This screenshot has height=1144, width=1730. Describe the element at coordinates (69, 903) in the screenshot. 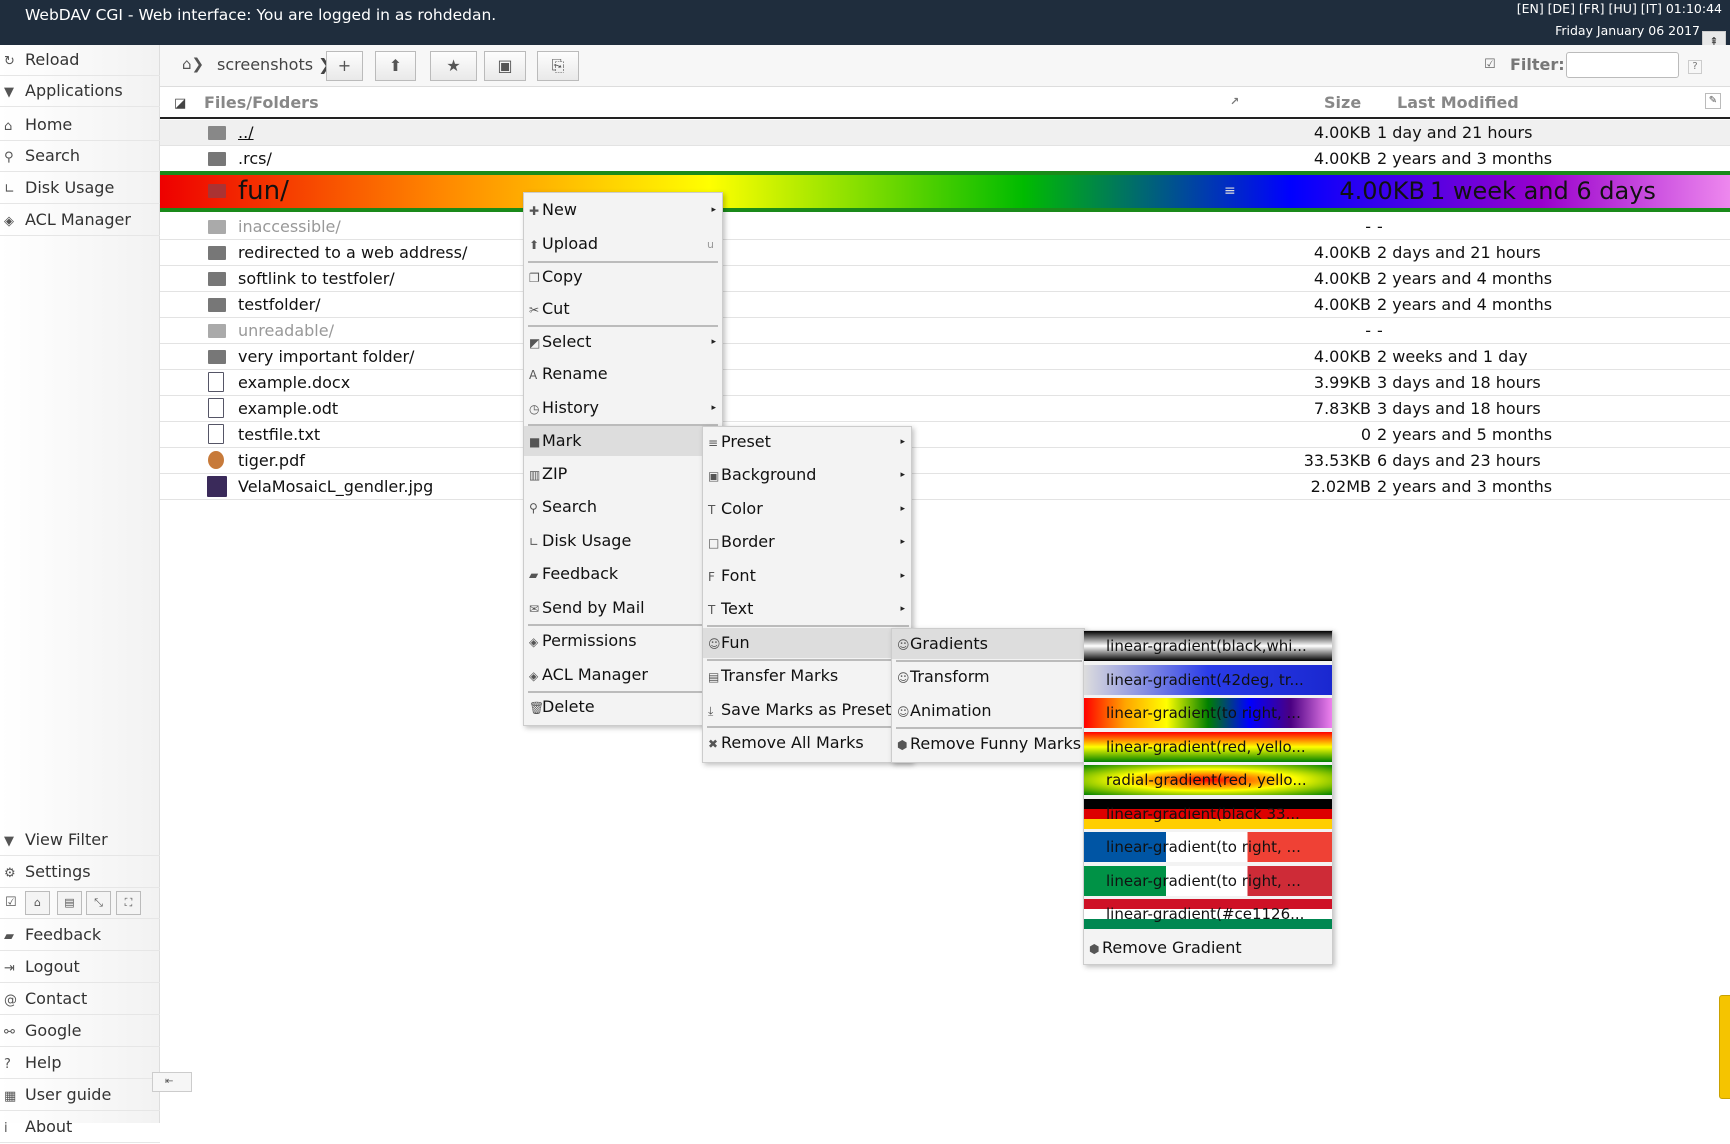

I see `document-icon: ▤` at that location.